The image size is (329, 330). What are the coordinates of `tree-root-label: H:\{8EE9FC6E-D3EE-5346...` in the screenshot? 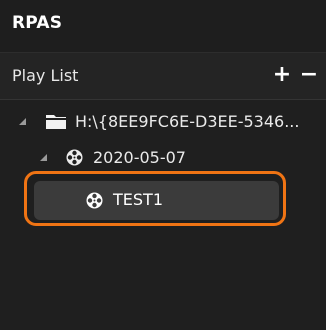 It's located at (187, 121).